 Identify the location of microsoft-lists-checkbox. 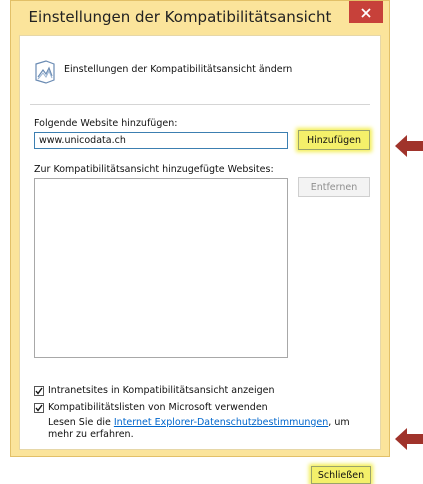
(39, 407).